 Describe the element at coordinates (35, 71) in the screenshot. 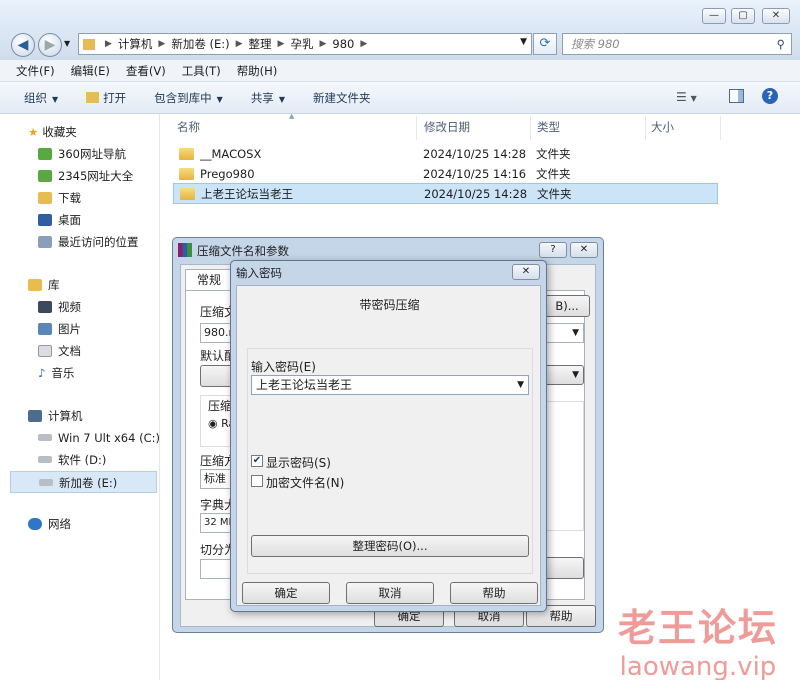

I see `menu-file: 文件(F)` at that location.